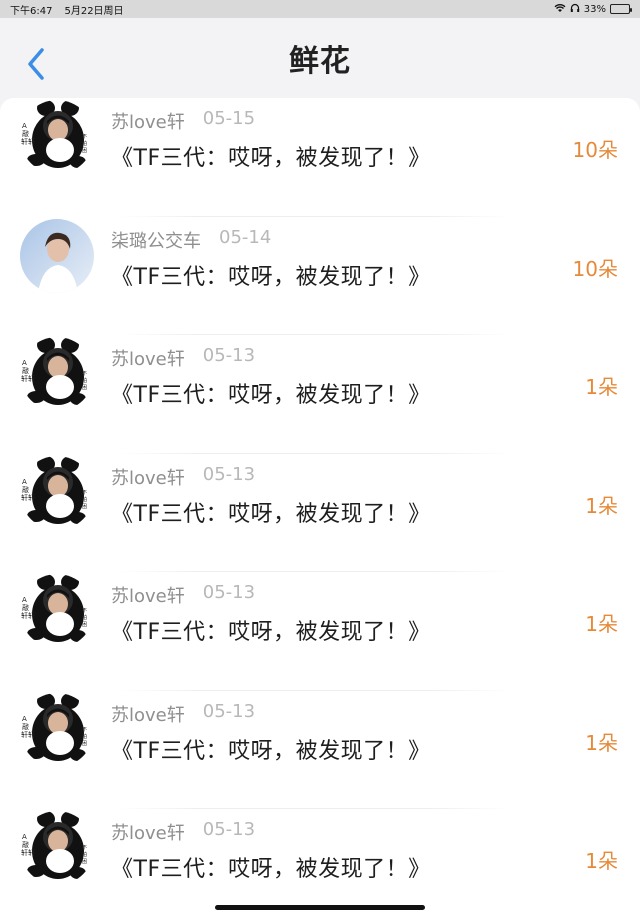  What do you see at coordinates (57, 255) in the screenshot?
I see `avatar` at bounding box center [57, 255].